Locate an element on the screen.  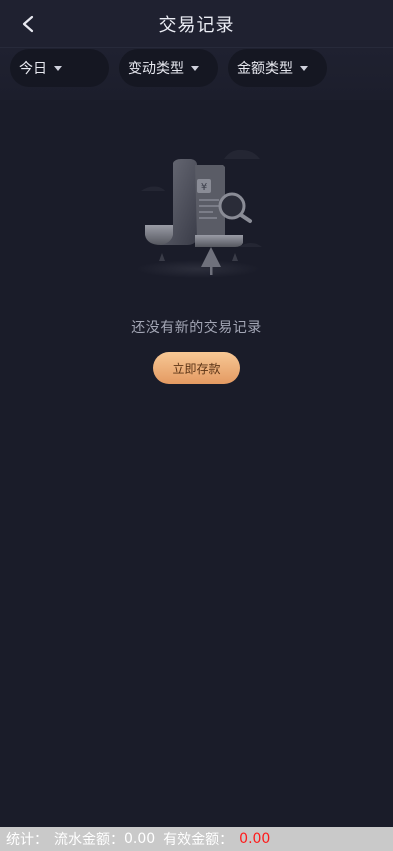
deposit-now-button: 立即存款 is located at coordinates (196, 368).